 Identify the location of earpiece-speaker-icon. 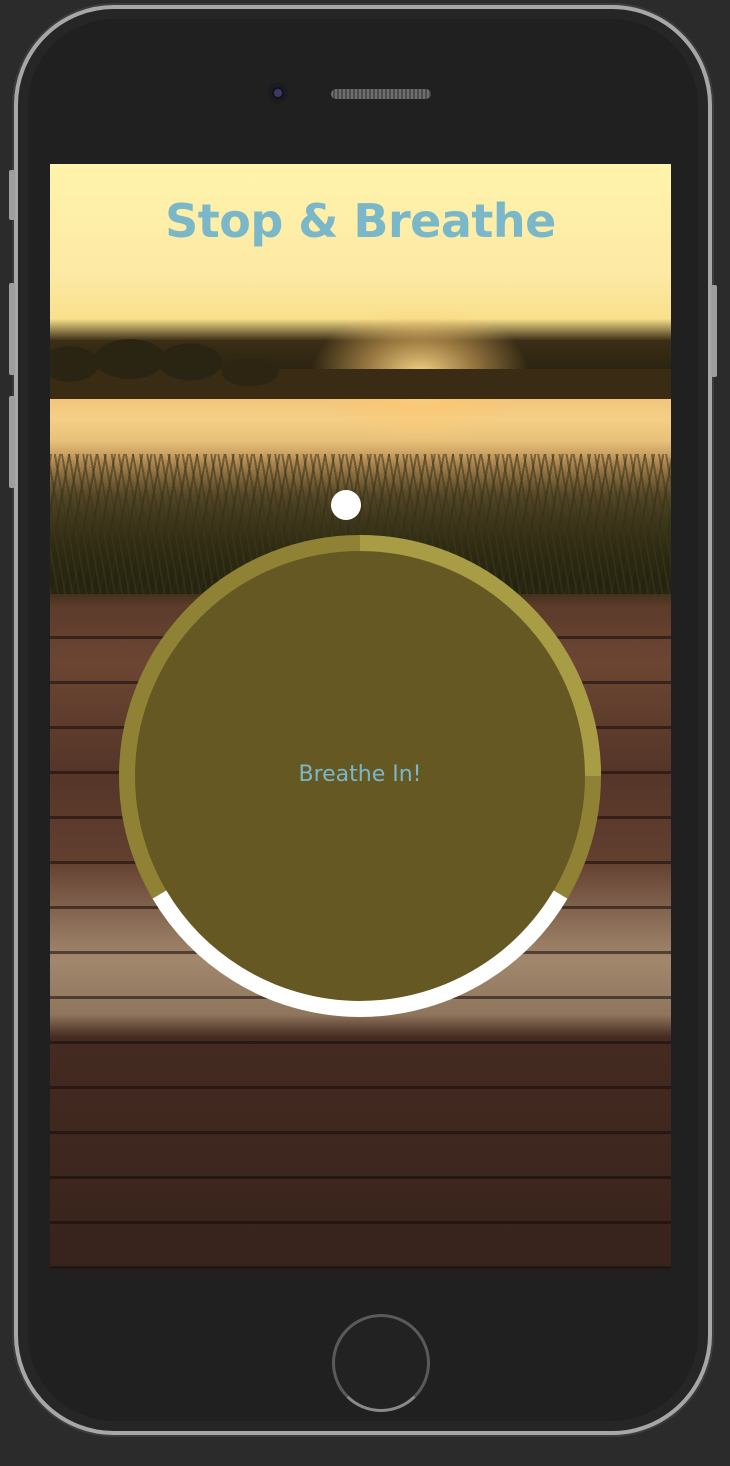
(381, 94).